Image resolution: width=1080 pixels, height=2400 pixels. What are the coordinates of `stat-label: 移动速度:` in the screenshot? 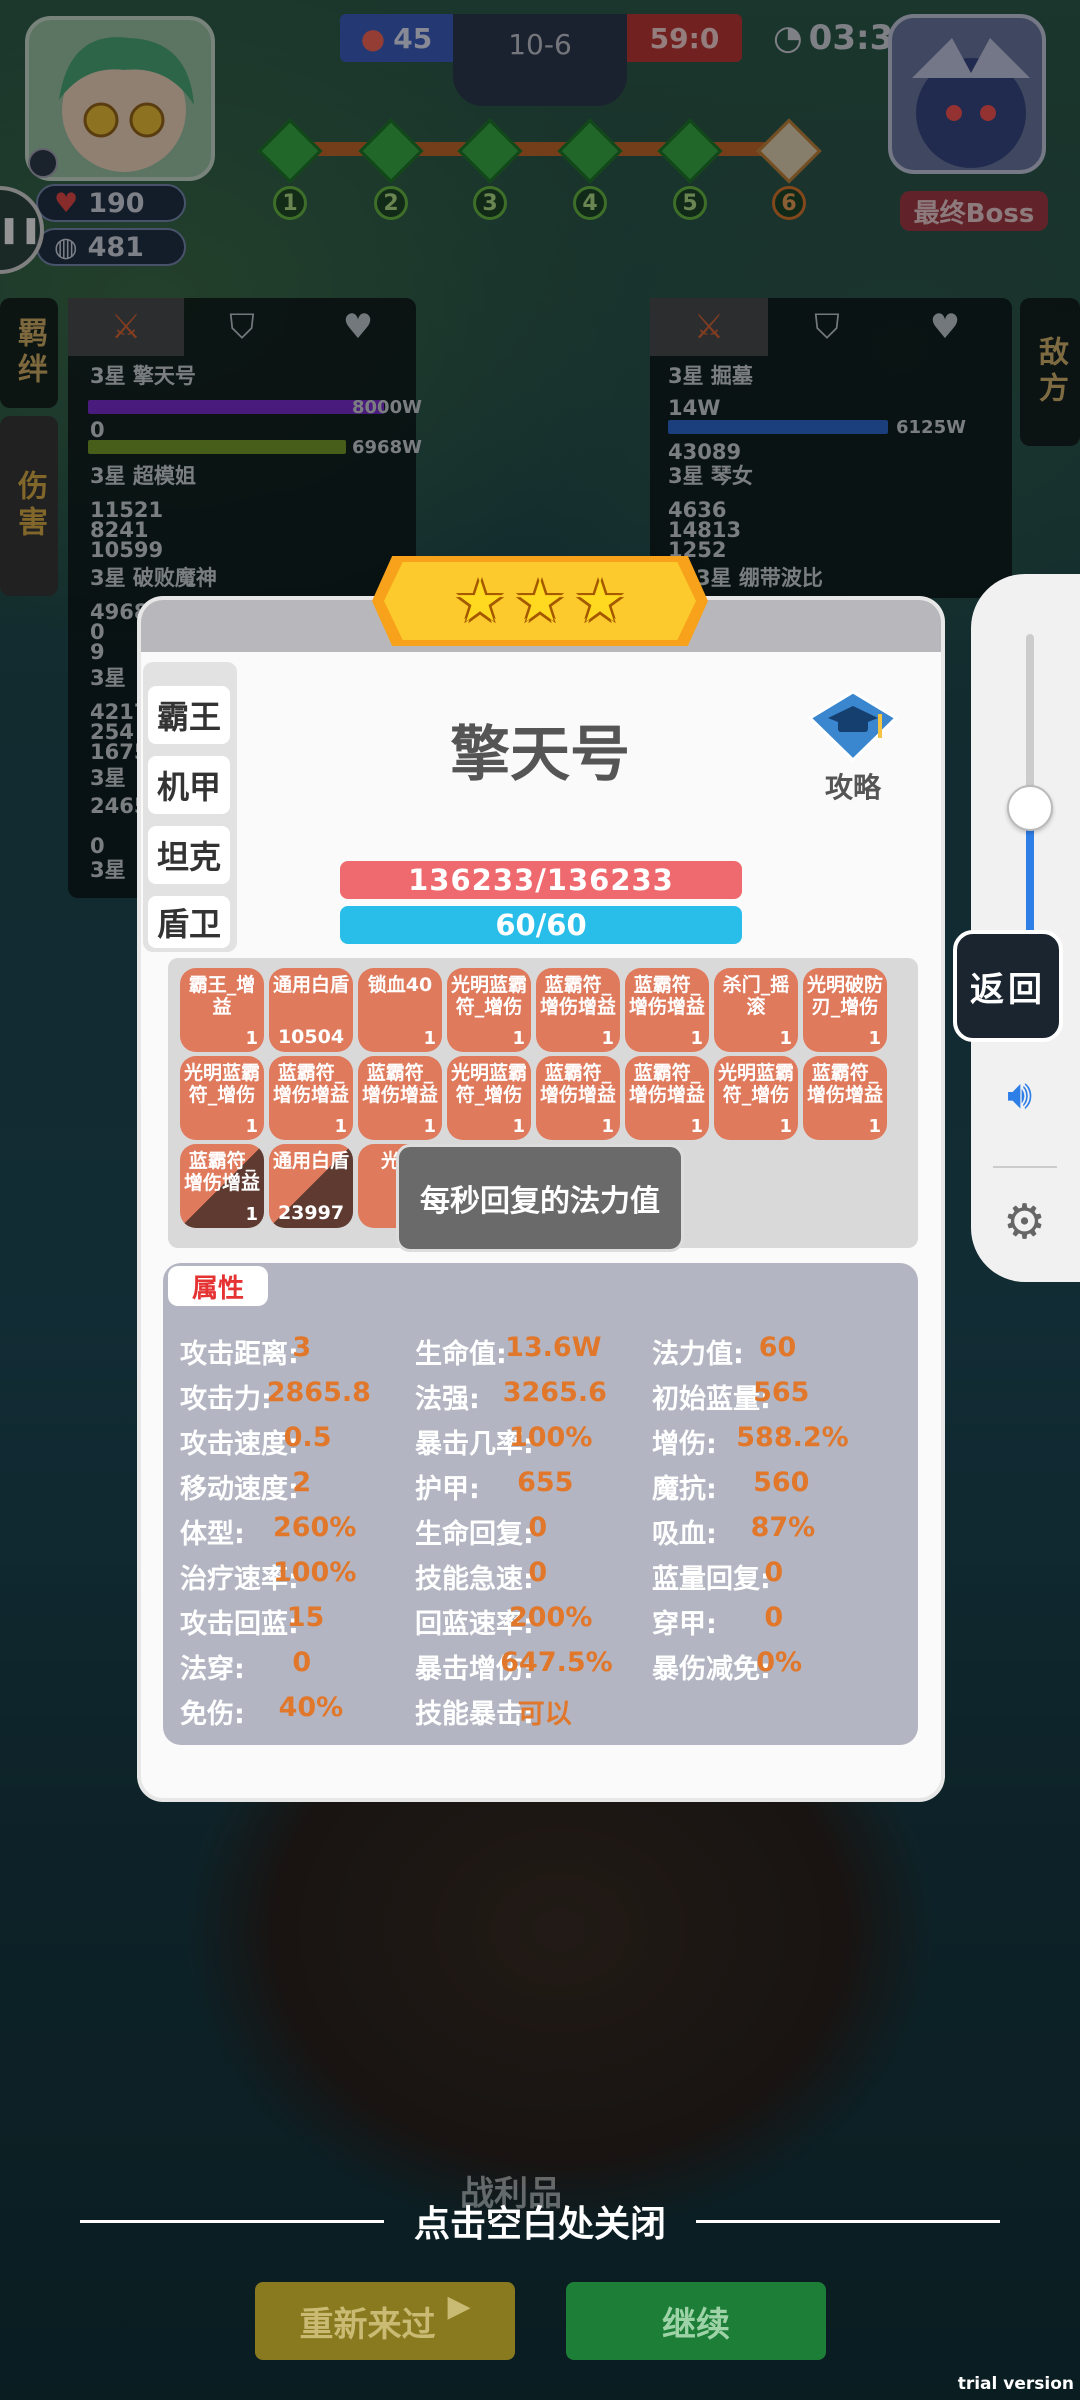 It's located at (239, 1486).